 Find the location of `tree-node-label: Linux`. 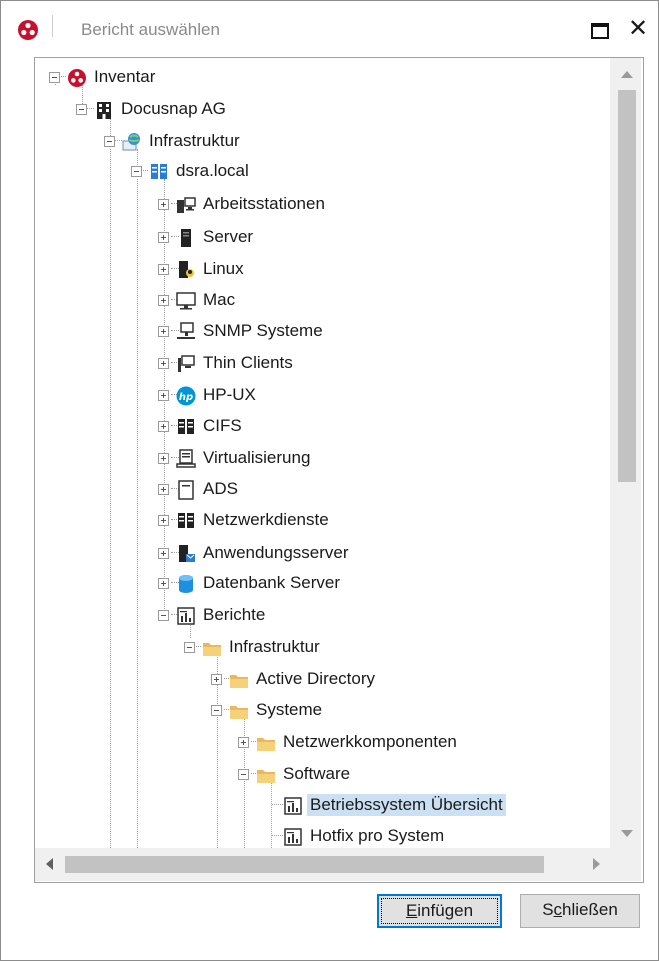

tree-node-label: Linux is located at coordinates (223, 269).